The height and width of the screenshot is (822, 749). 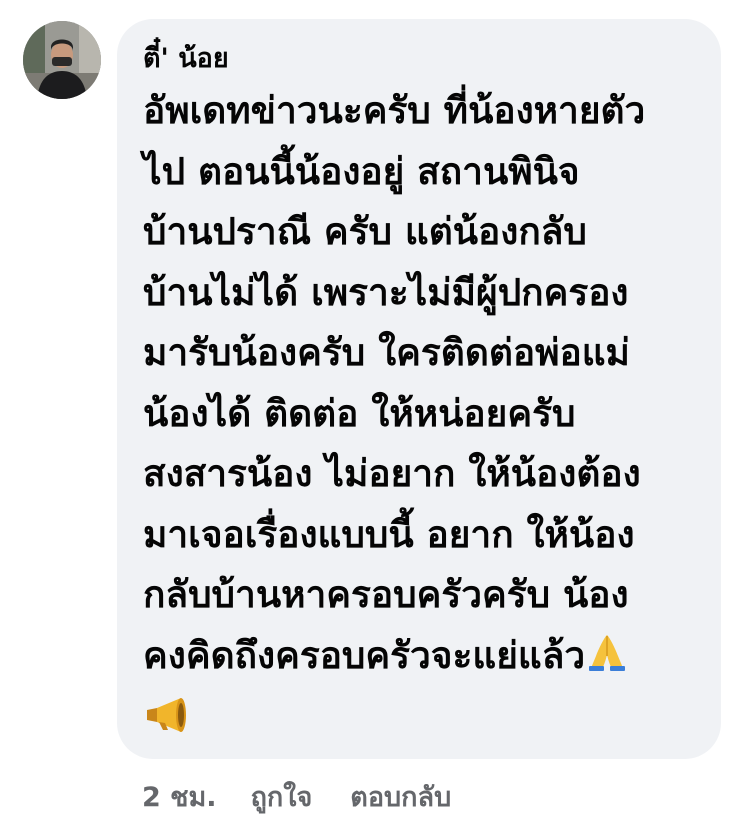 I want to click on megaphone-emoji, so click(x=168, y=714).